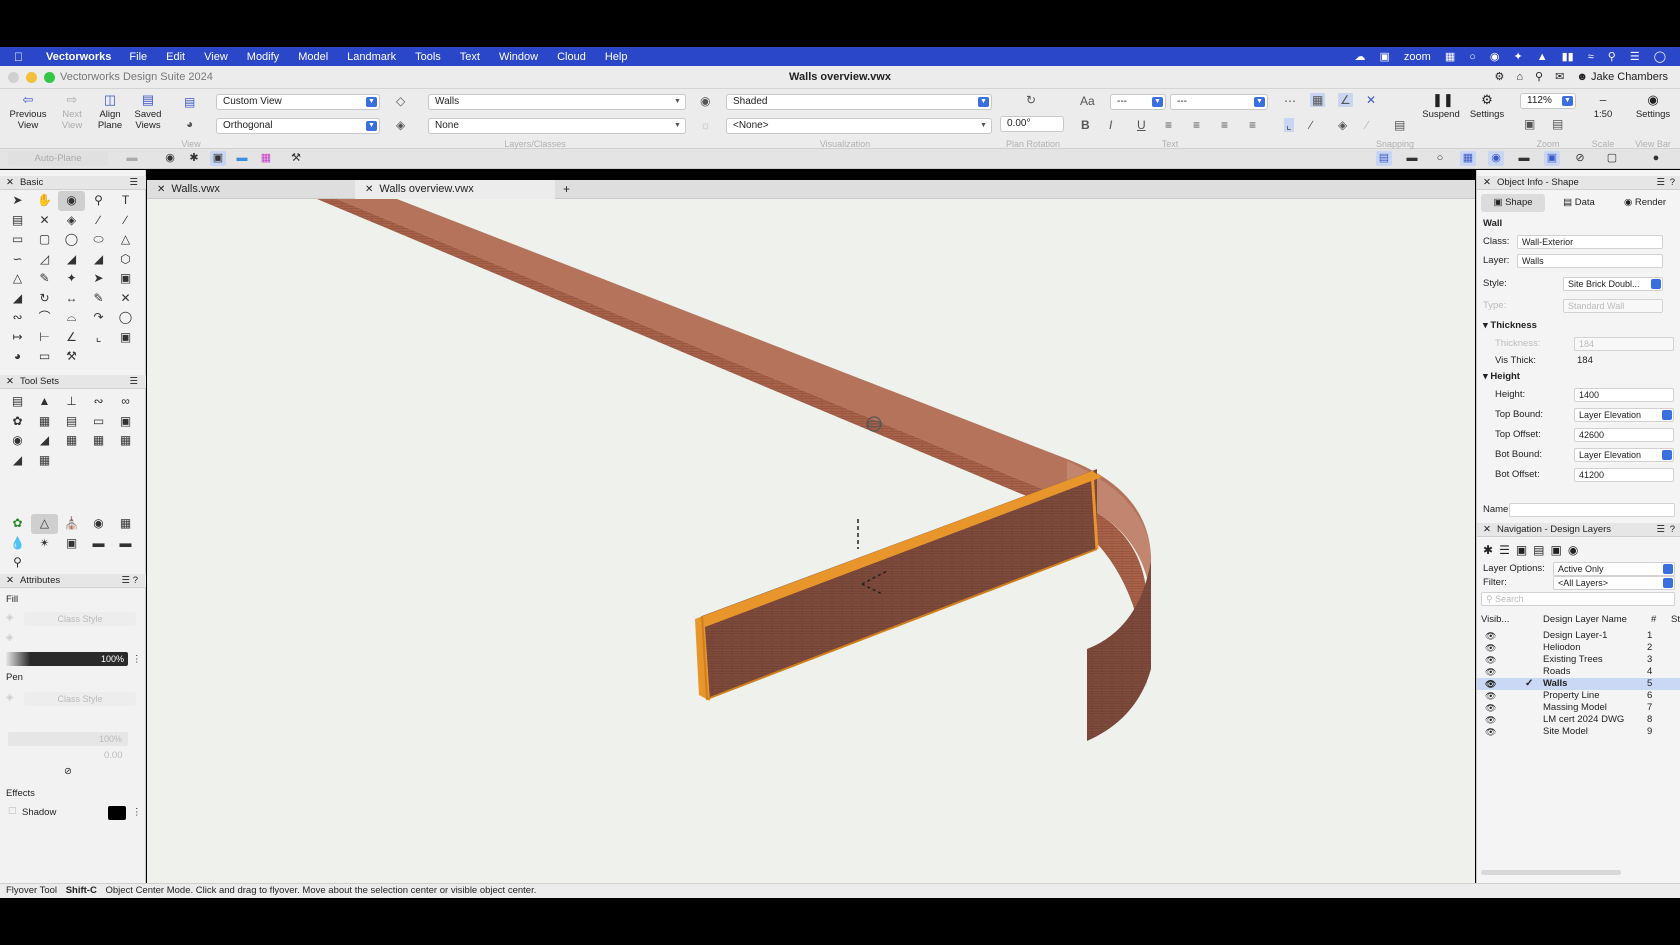 The width and height of the screenshot is (1680, 945). What do you see at coordinates (1660, 56) in the screenshot?
I see `siri-icon: ◯` at bounding box center [1660, 56].